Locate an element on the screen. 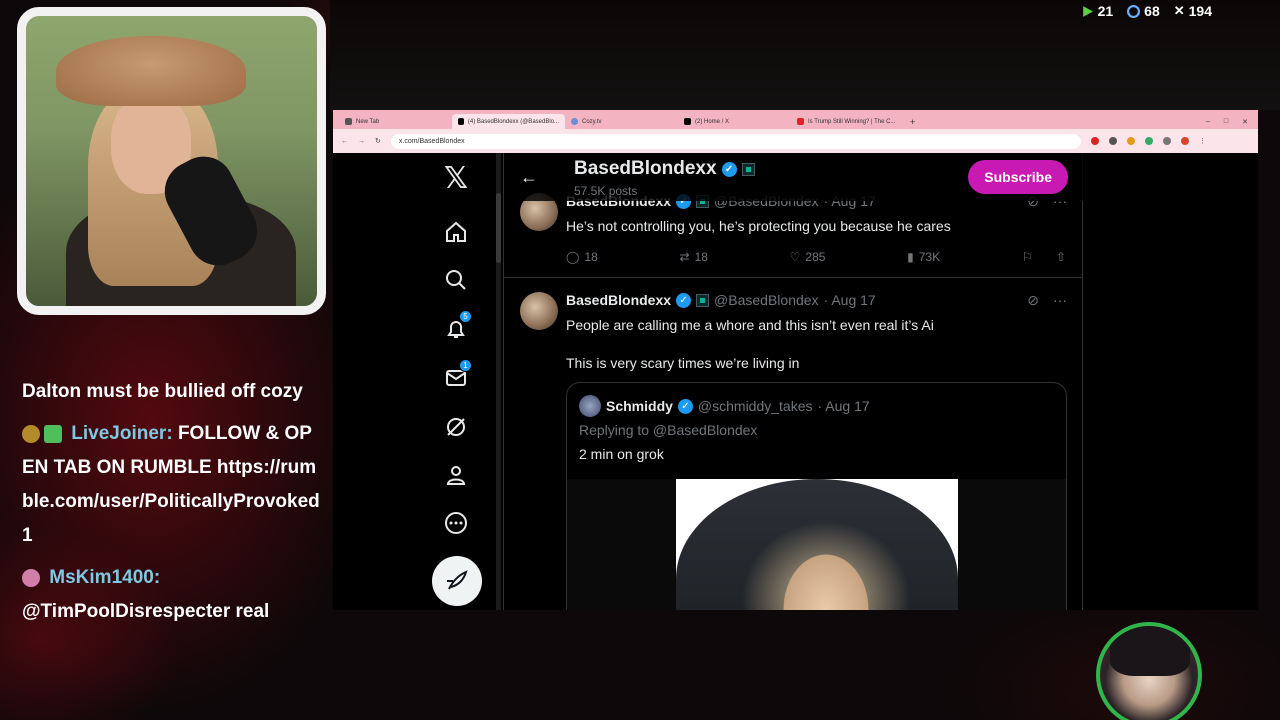  quote-text: 2 min on grok is located at coordinates (621, 454).